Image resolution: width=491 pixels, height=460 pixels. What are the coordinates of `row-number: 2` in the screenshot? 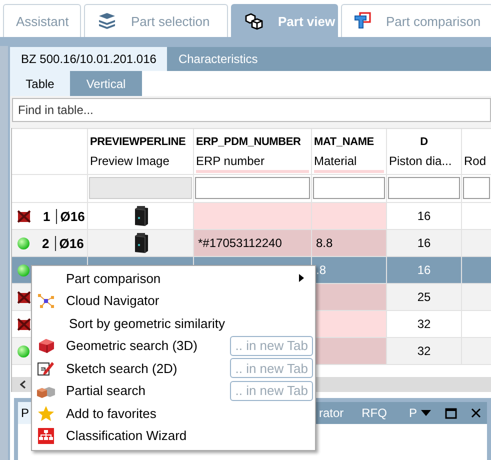 It's located at (46, 243).